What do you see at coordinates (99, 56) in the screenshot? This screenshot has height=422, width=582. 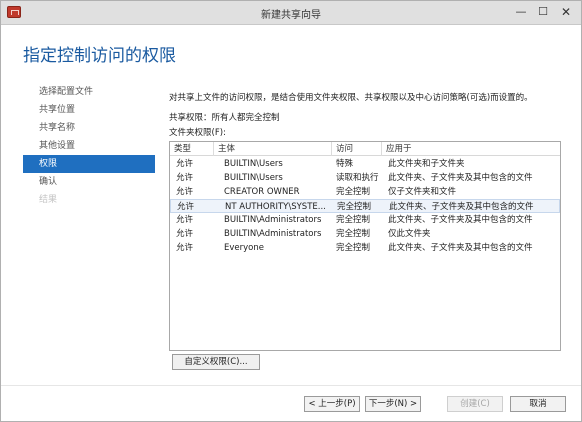 I see `page-heading: 指定控制访问的权限` at bounding box center [99, 56].